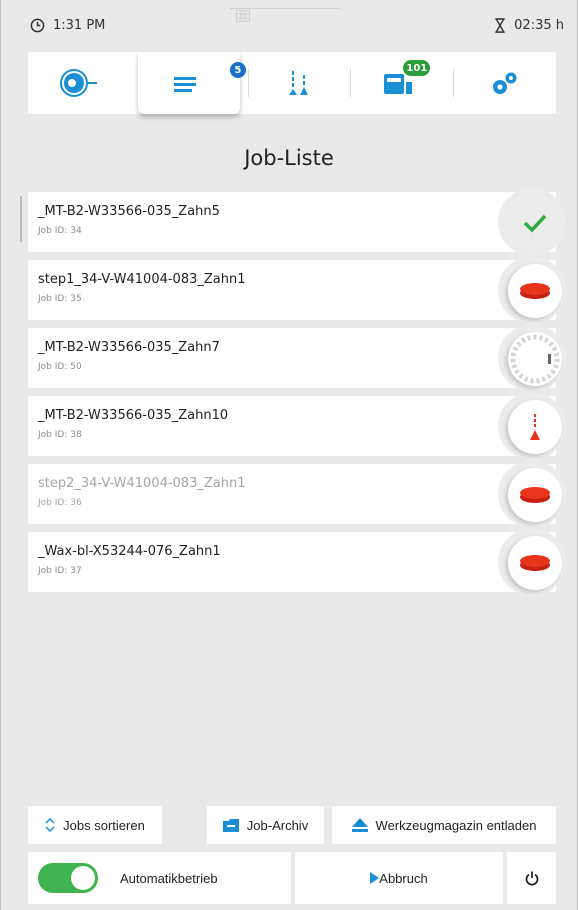  I want to click on current-time: 1:31 PM, so click(79, 25).